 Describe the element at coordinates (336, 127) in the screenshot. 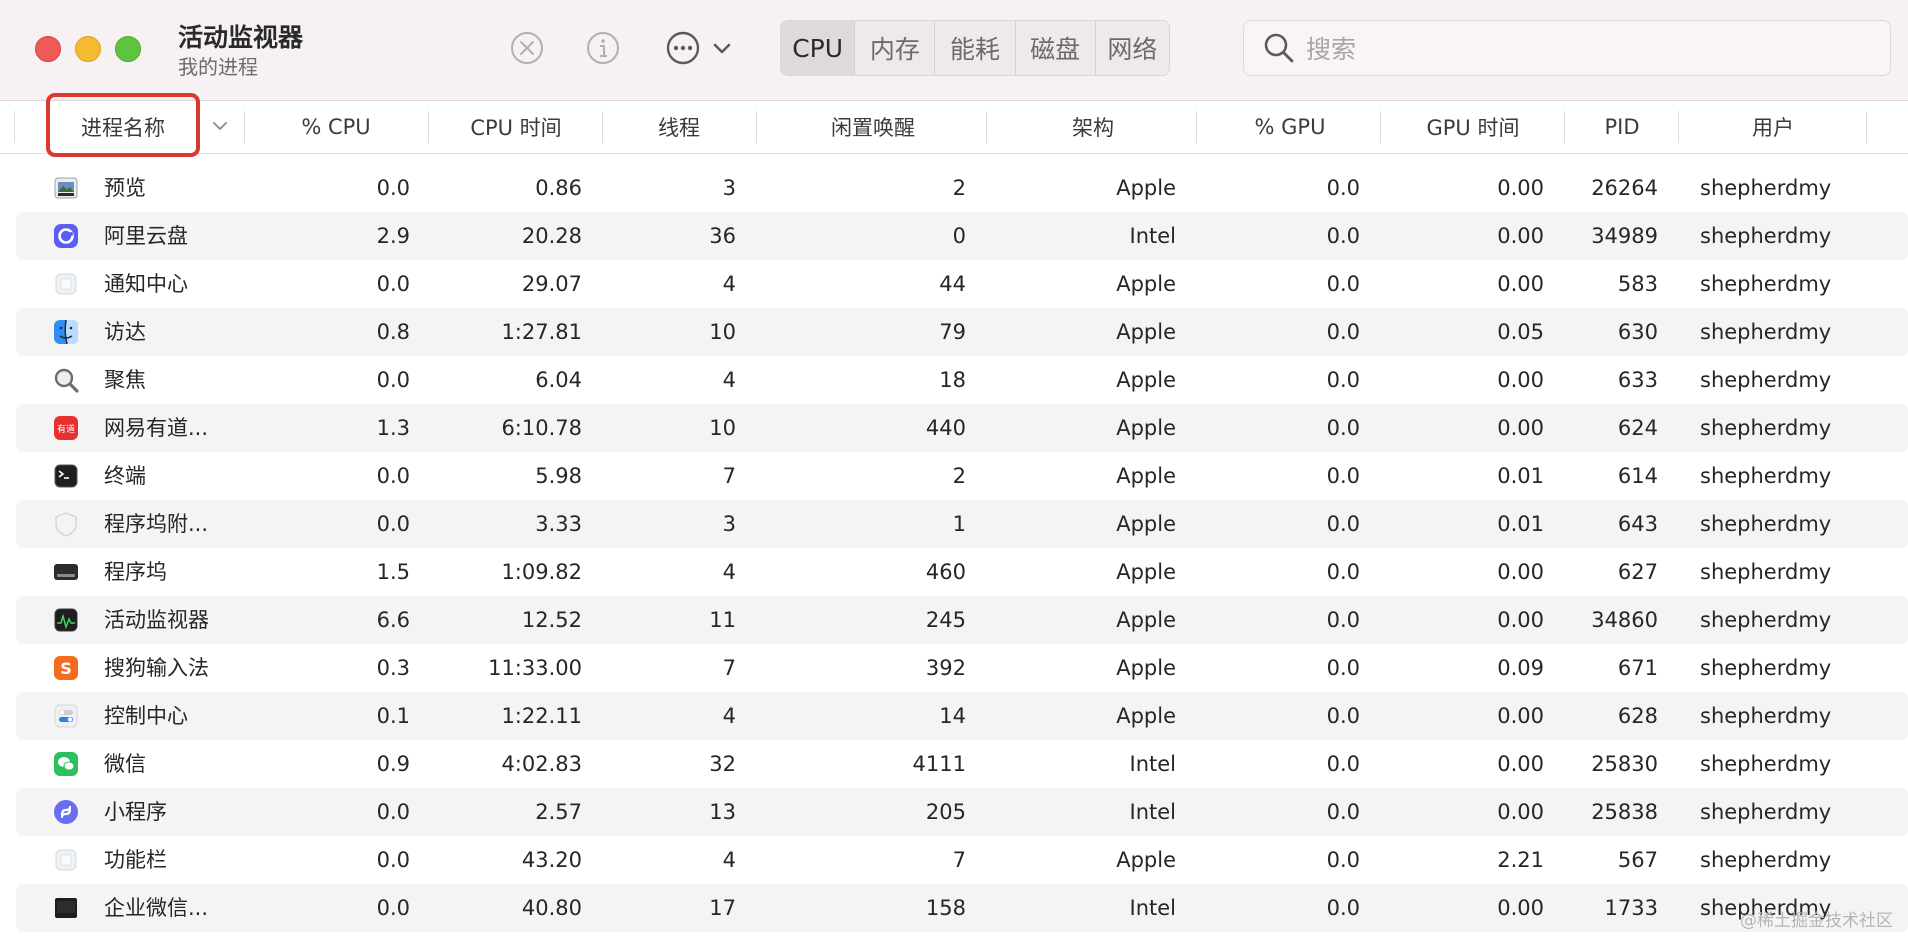

I see `column-cpu-percent: % CPU` at that location.